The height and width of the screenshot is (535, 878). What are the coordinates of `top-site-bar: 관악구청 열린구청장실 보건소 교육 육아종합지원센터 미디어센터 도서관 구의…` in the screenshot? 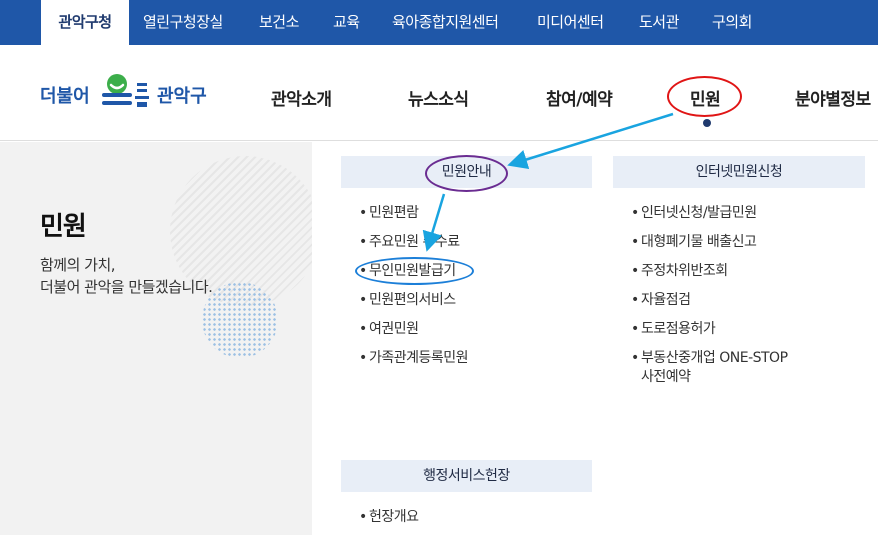 It's located at (439, 22).